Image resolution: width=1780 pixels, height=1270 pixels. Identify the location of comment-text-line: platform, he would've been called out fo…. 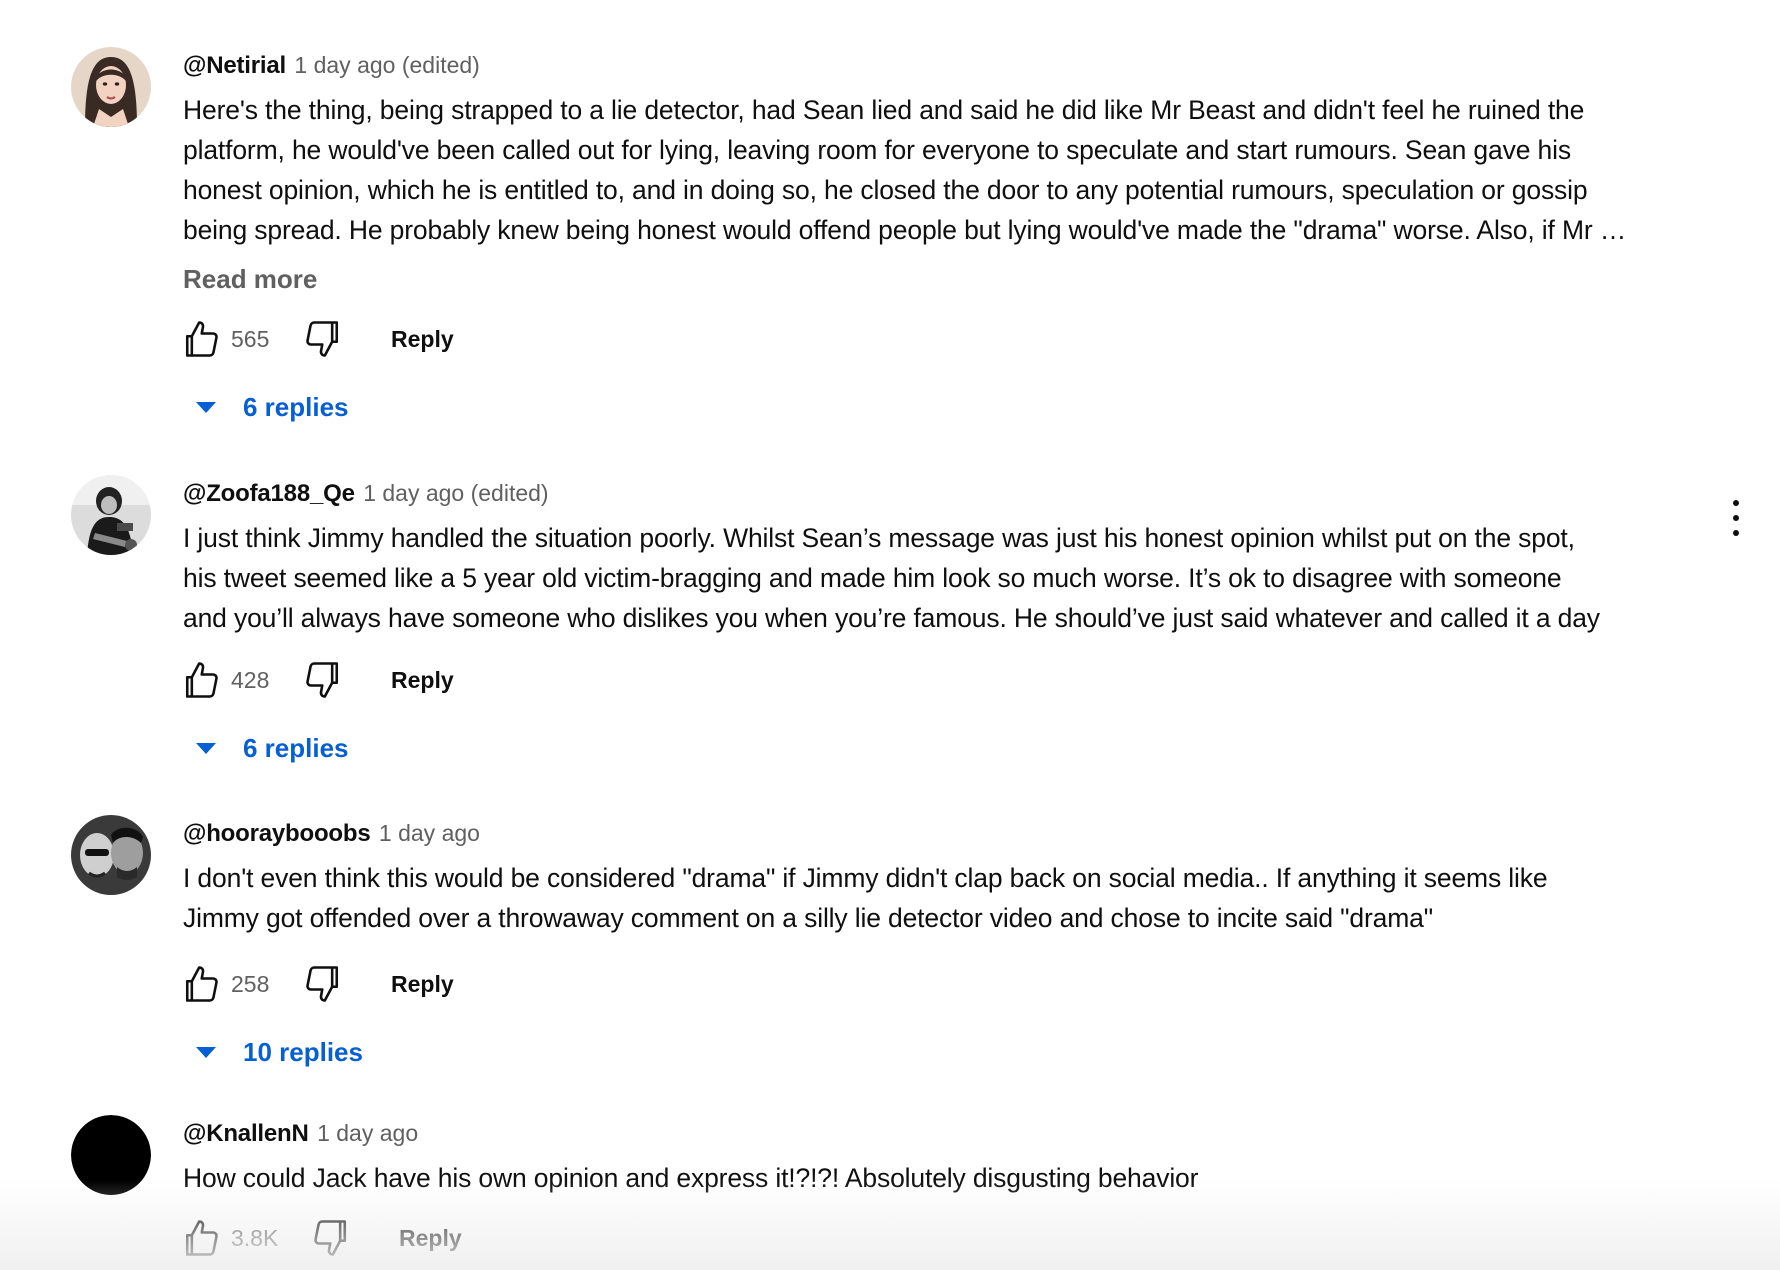
(877, 150).